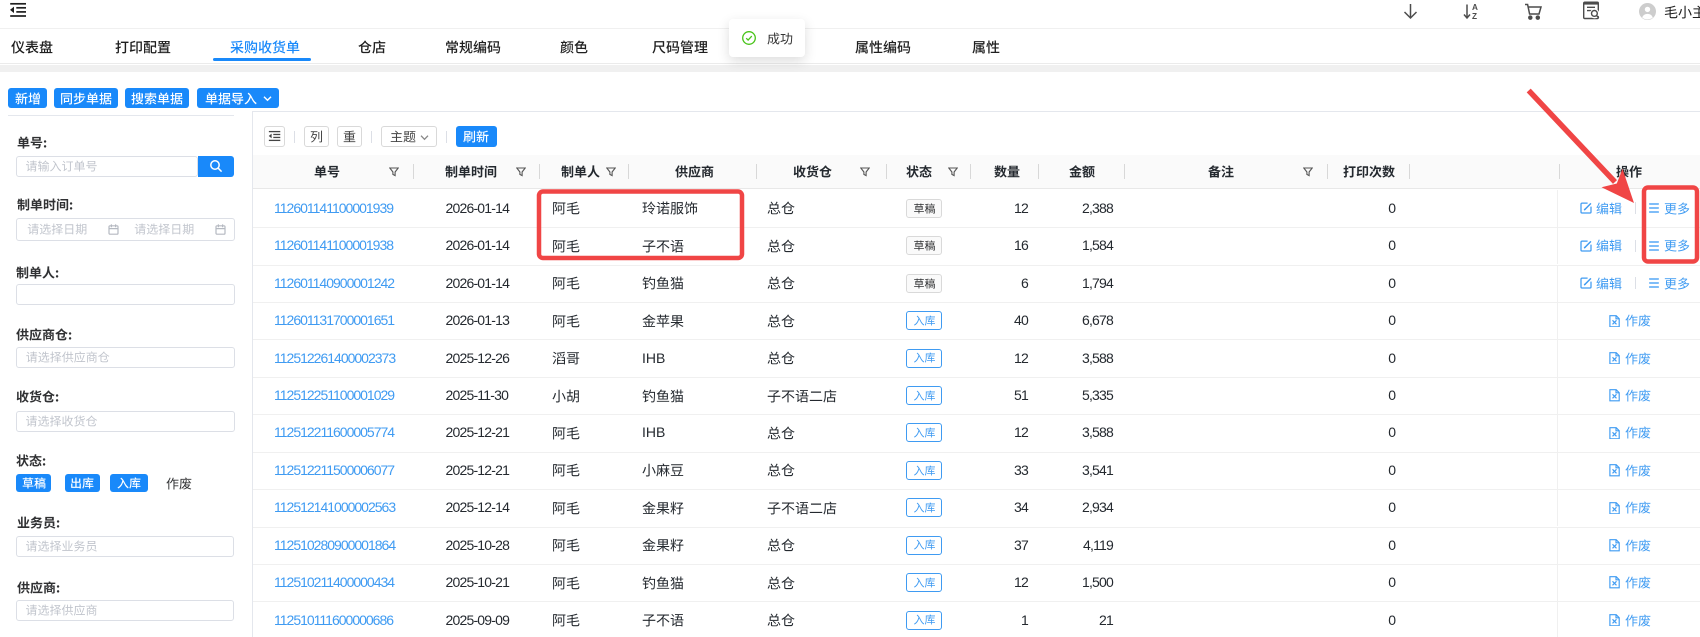  I want to click on svg-text: Z, so click(1474, 16).